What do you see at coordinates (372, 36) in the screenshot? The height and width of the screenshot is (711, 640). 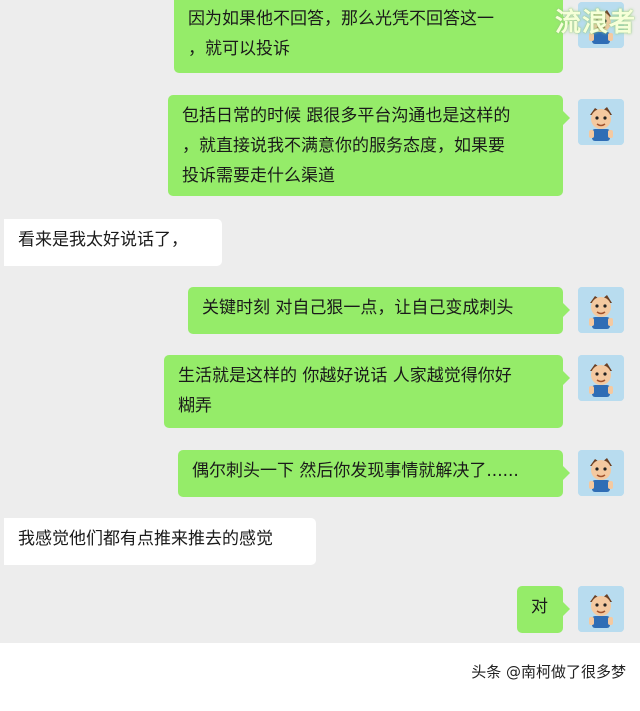 I see `message-bubble-1: 因为如果他不回答，那么光凭不回答这一 ，就可以投诉` at bounding box center [372, 36].